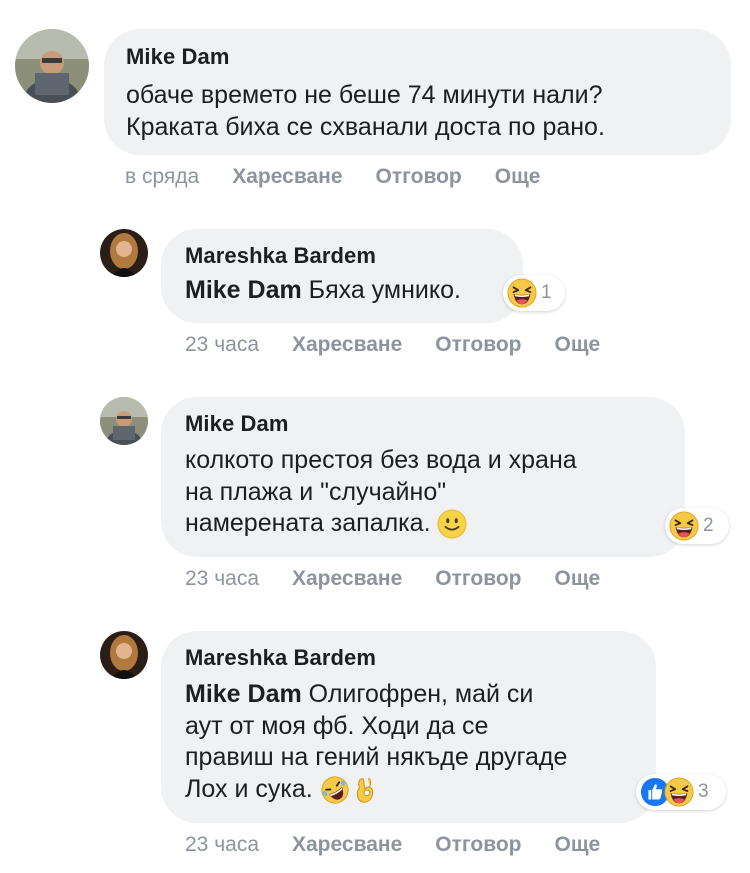 Image resolution: width=750 pixels, height=873 pixels. What do you see at coordinates (365, 790) in the screenshot?
I see `ok-hand-icon` at bounding box center [365, 790].